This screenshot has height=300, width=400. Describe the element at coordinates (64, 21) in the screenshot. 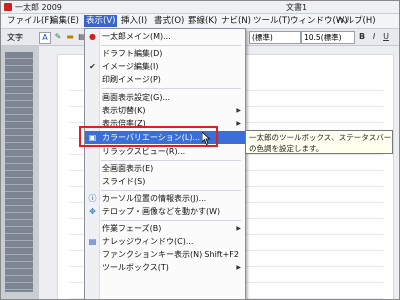

I see `menu-edit: 編集(E)` at that location.